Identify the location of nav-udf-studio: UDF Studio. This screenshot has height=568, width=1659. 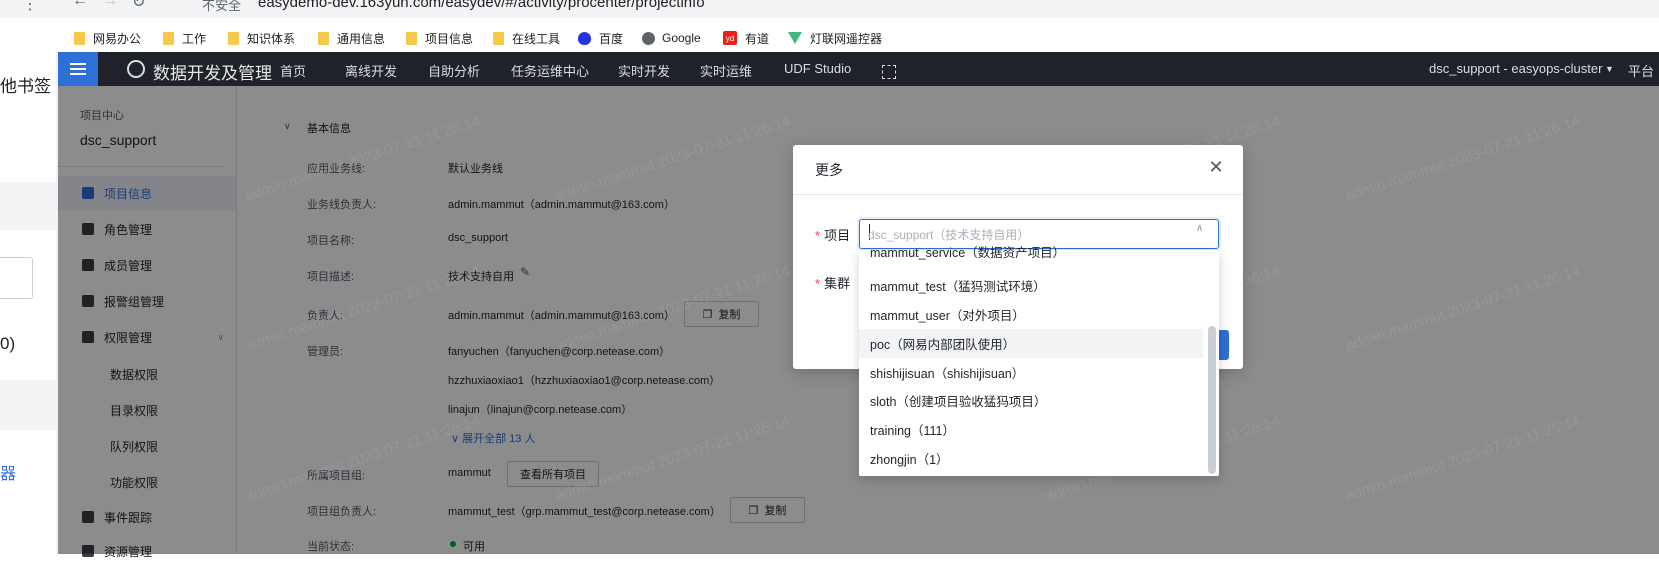
(817, 68).